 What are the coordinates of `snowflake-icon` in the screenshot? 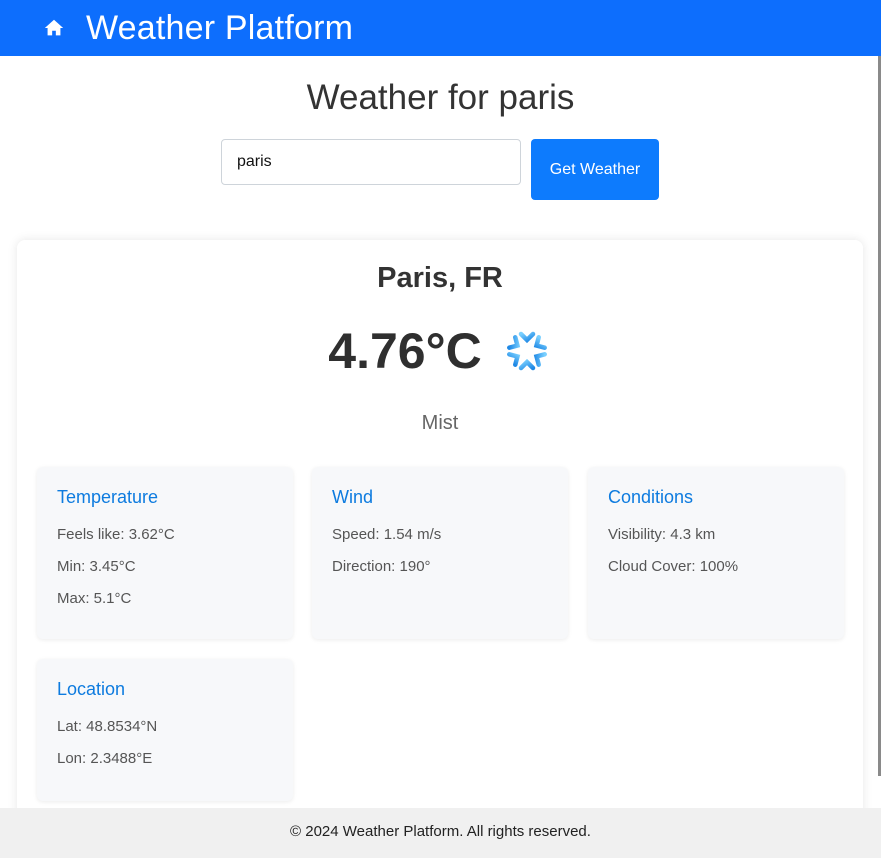 It's located at (527, 351).